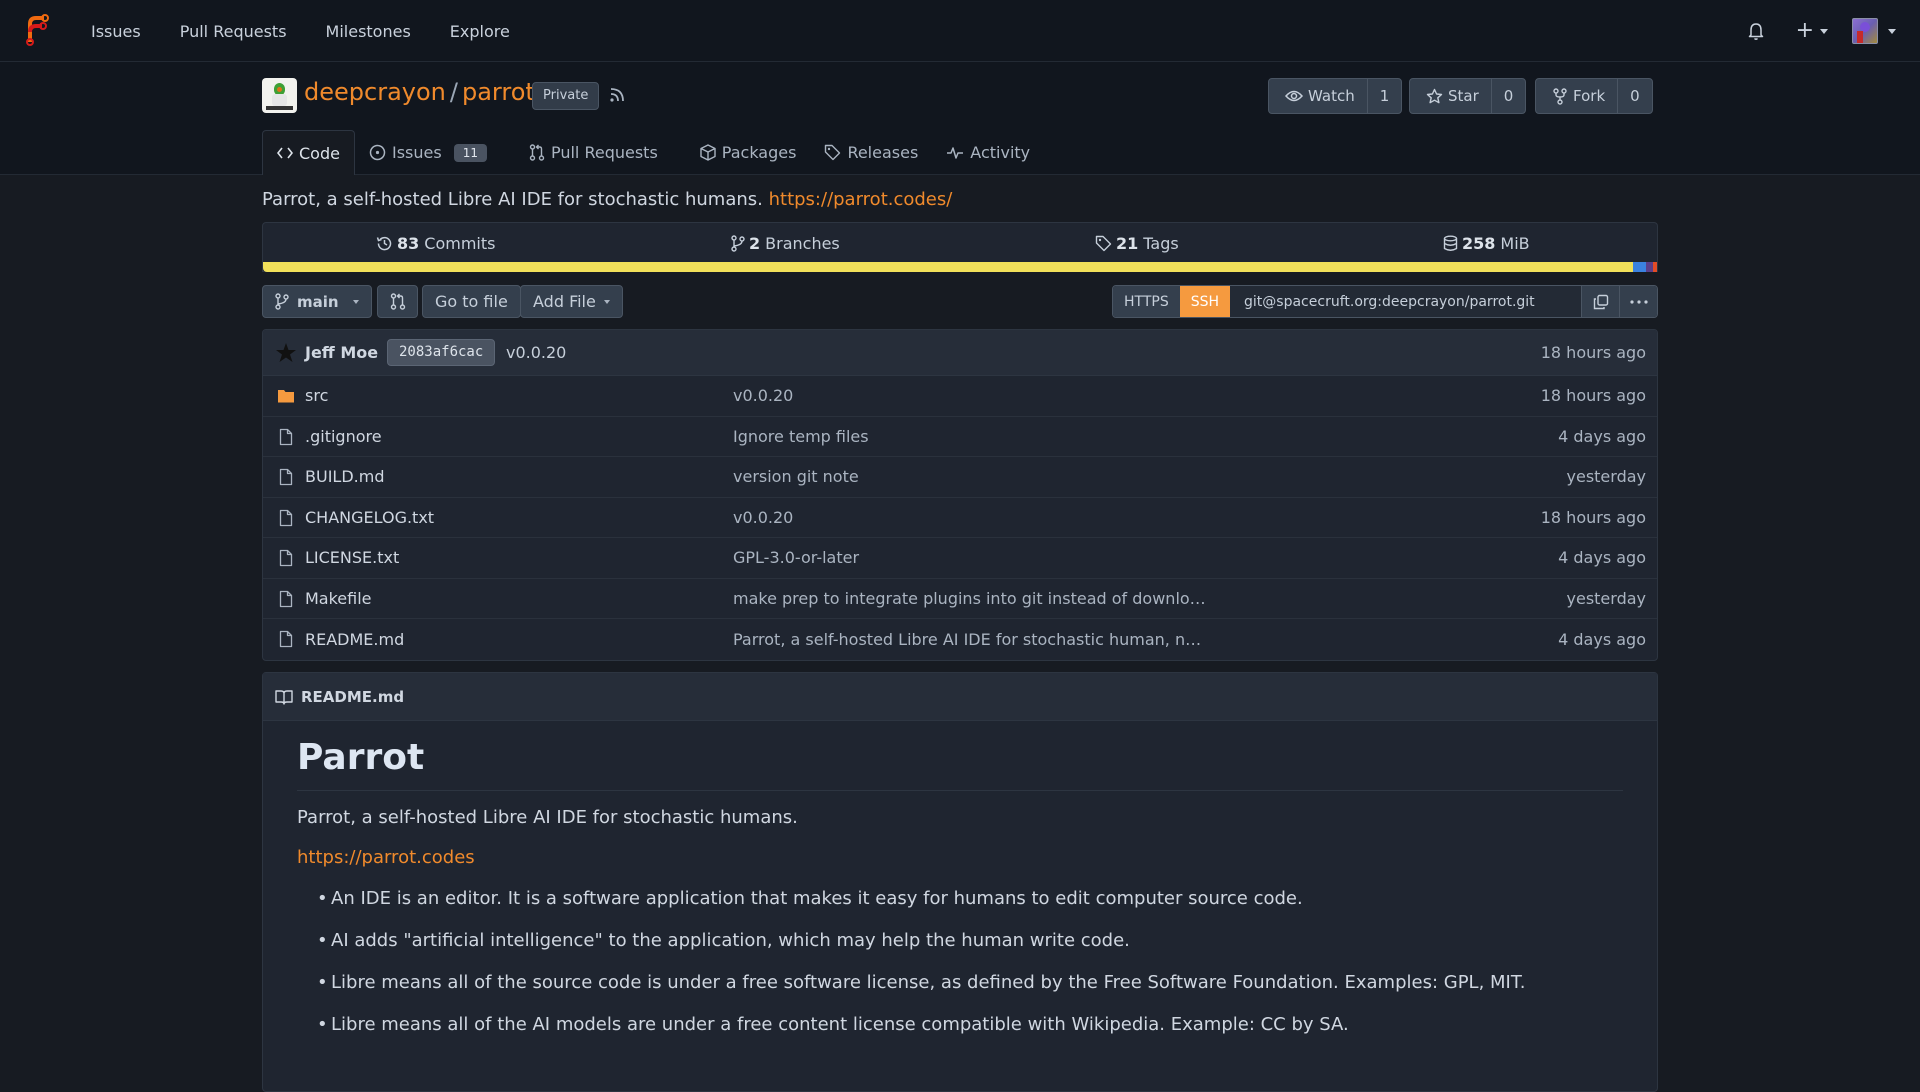 This screenshot has height=1092, width=1920. Describe the element at coordinates (960, 857) in the screenshot. I see `readme-website-link: https://parrot.codes` at that location.